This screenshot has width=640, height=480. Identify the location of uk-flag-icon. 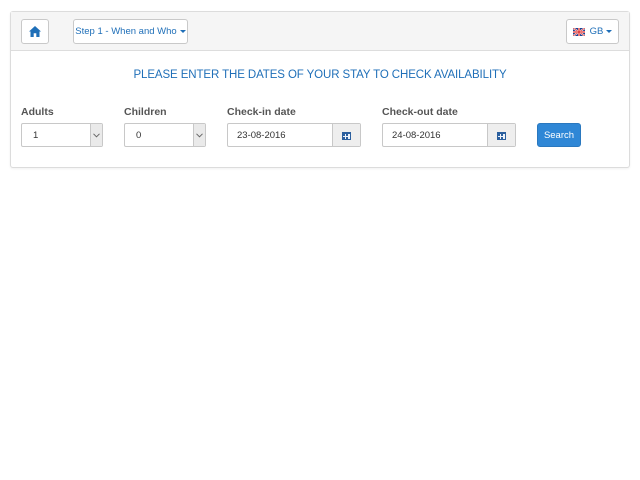
(578, 31).